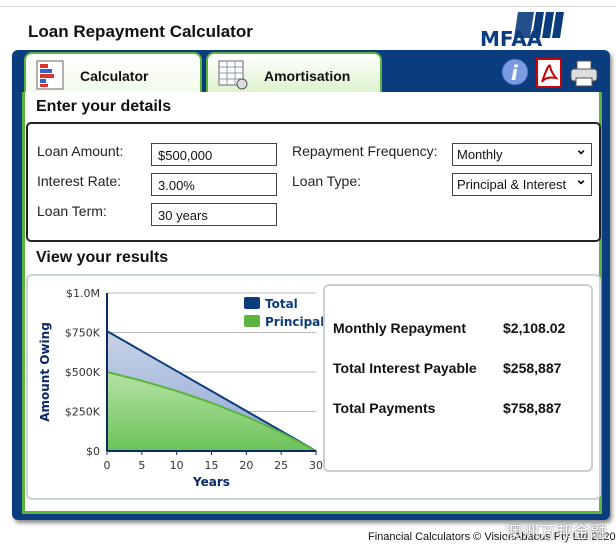 This screenshot has width=616, height=556. Describe the element at coordinates (102, 257) in the screenshot. I see `results-heading: View your results` at that location.